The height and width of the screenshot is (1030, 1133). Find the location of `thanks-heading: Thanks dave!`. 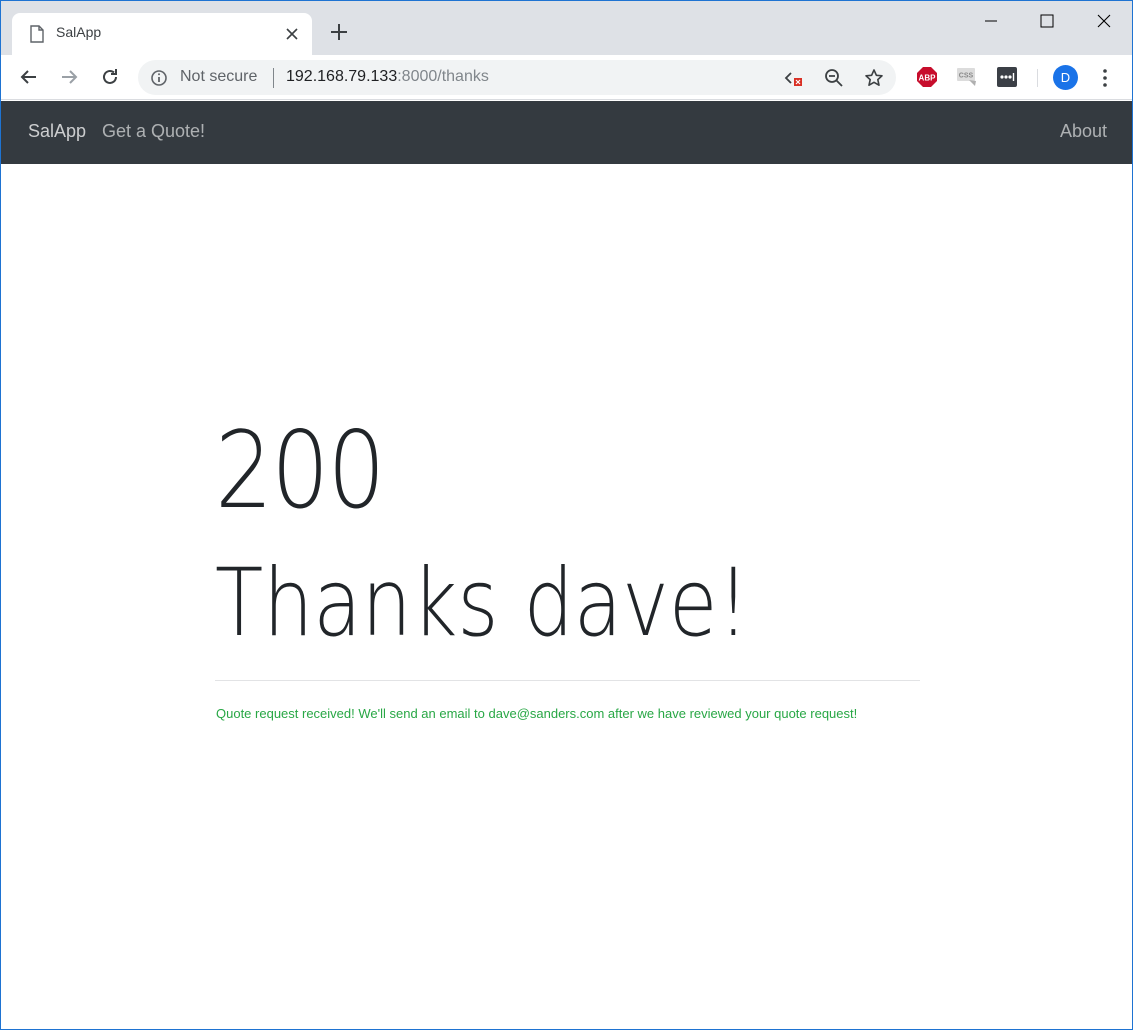

thanks-heading: Thanks dave! is located at coordinates (482, 603).